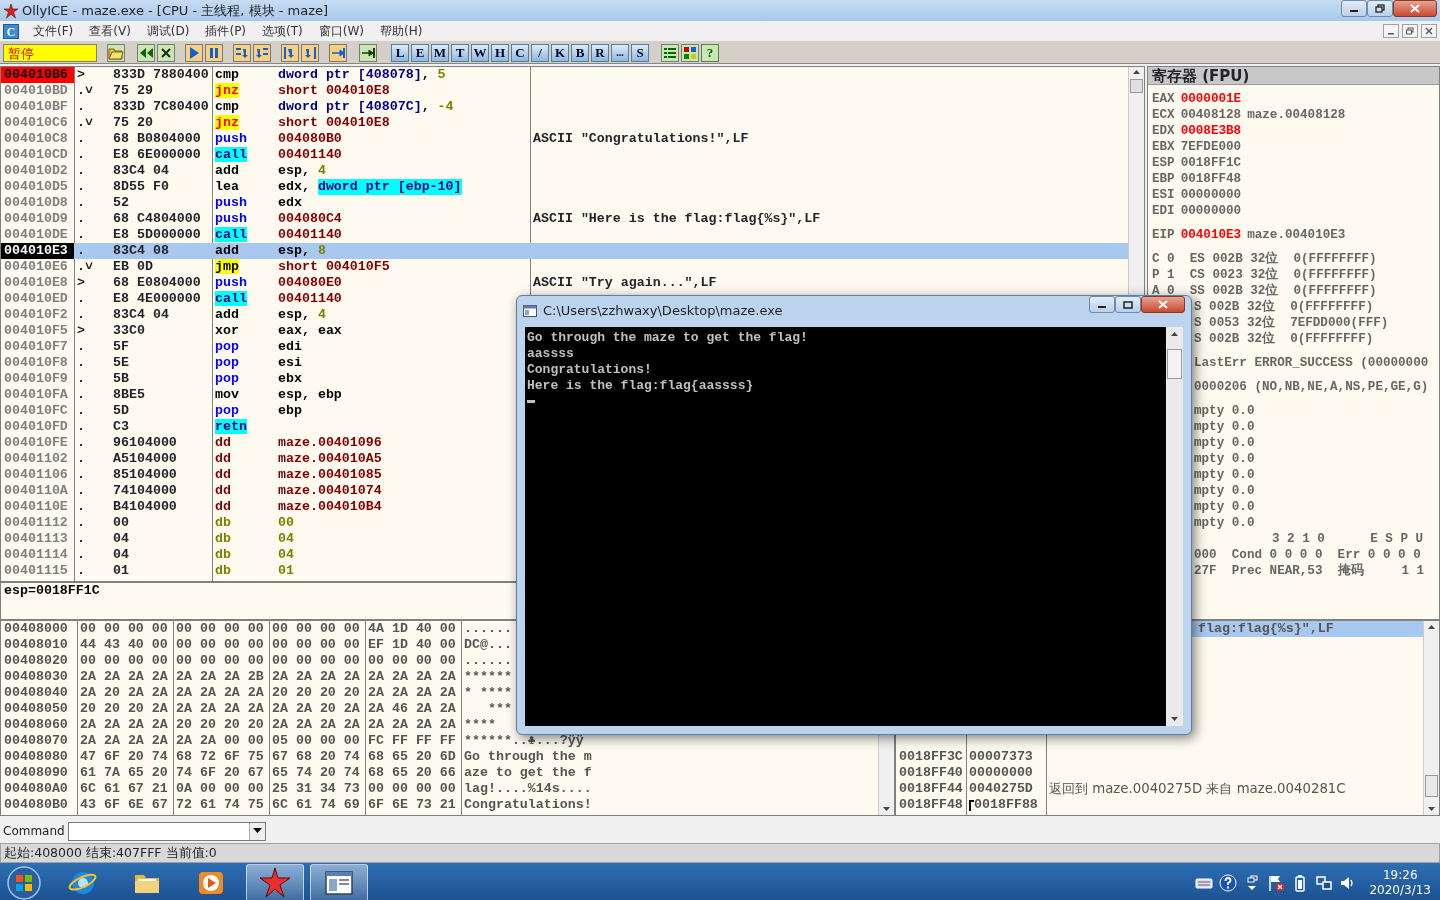 The image size is (1440, 900). What do you see at coordinates (500, 52) in the screenshot?
I see `window-button: H` at bounding box center [500, 52].